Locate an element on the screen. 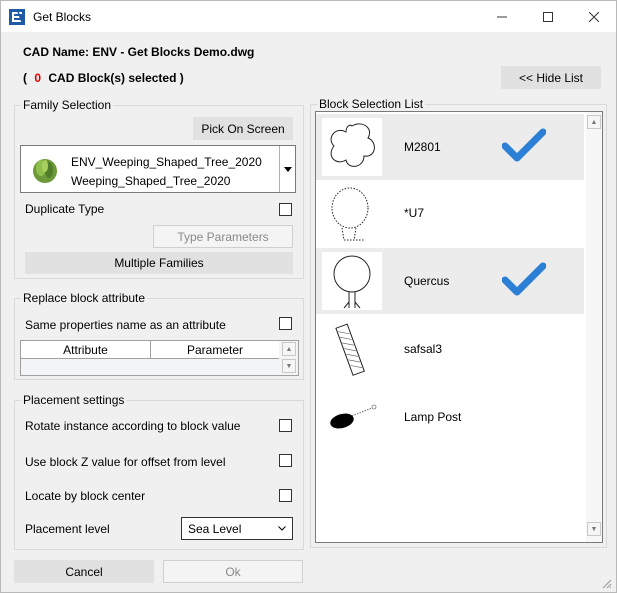  maximize-icon is located at coordinates (548, 16).